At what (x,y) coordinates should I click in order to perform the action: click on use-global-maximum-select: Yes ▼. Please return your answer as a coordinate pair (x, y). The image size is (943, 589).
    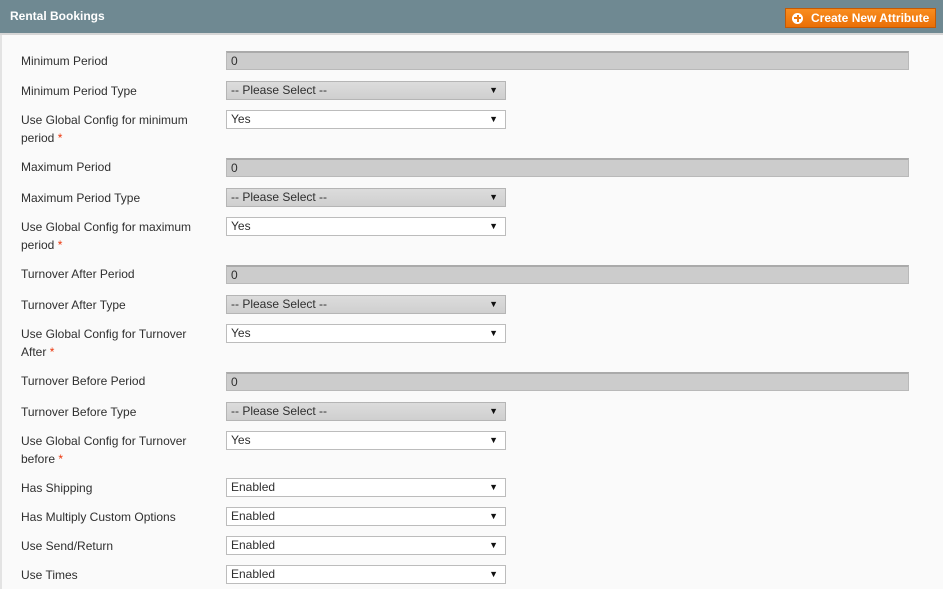
    Looking at the image, I should click on (366, 226).